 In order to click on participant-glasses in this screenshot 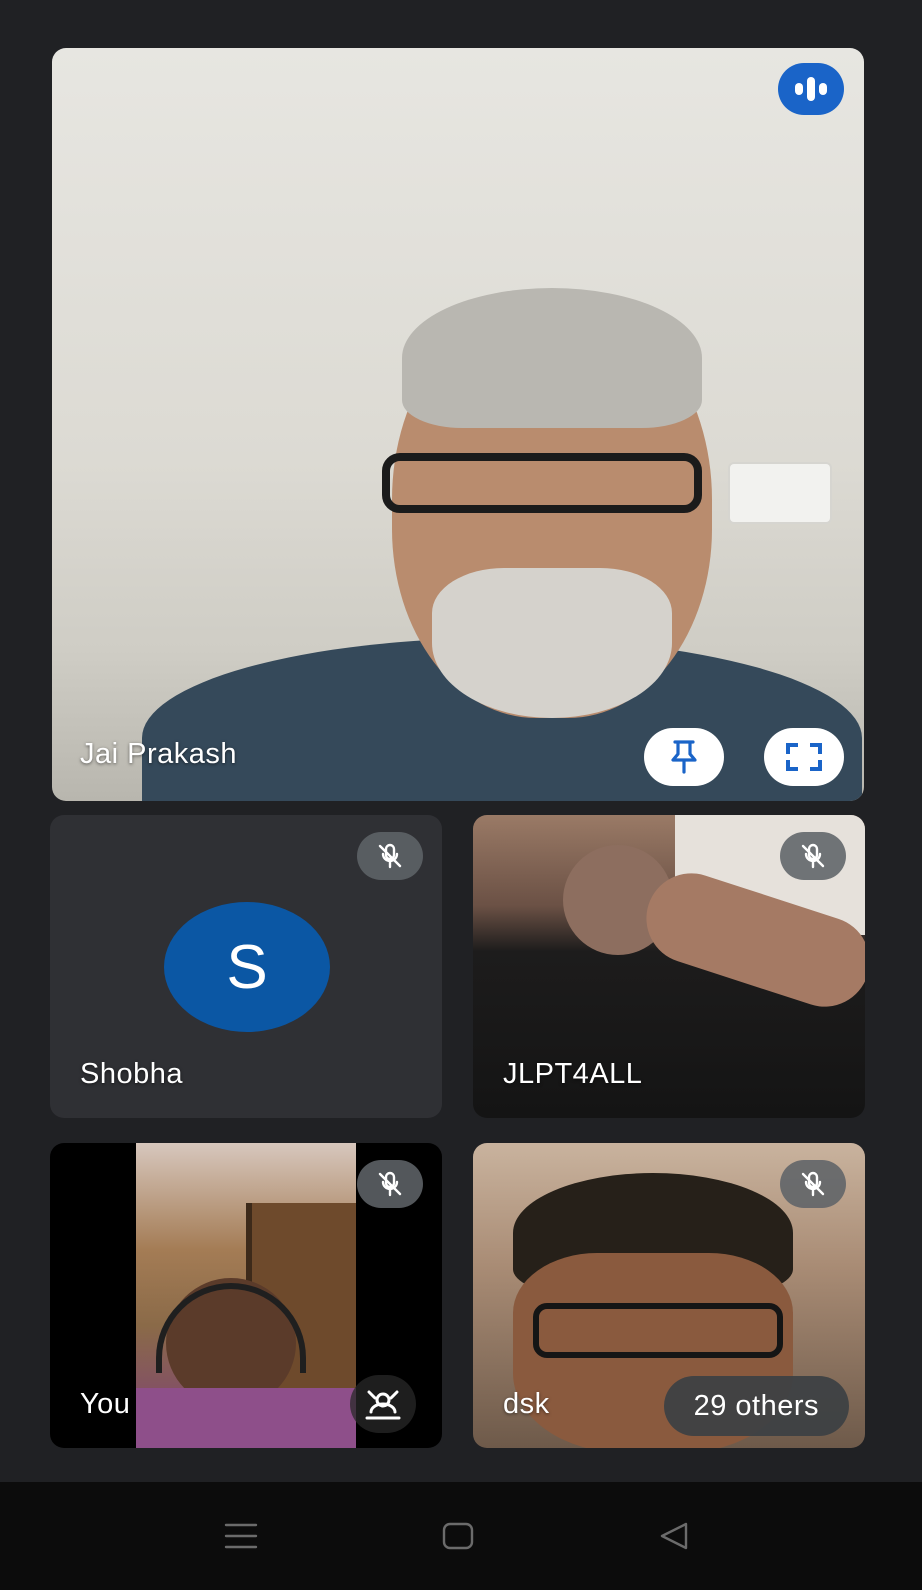, I will do `click(658, 1330)`.